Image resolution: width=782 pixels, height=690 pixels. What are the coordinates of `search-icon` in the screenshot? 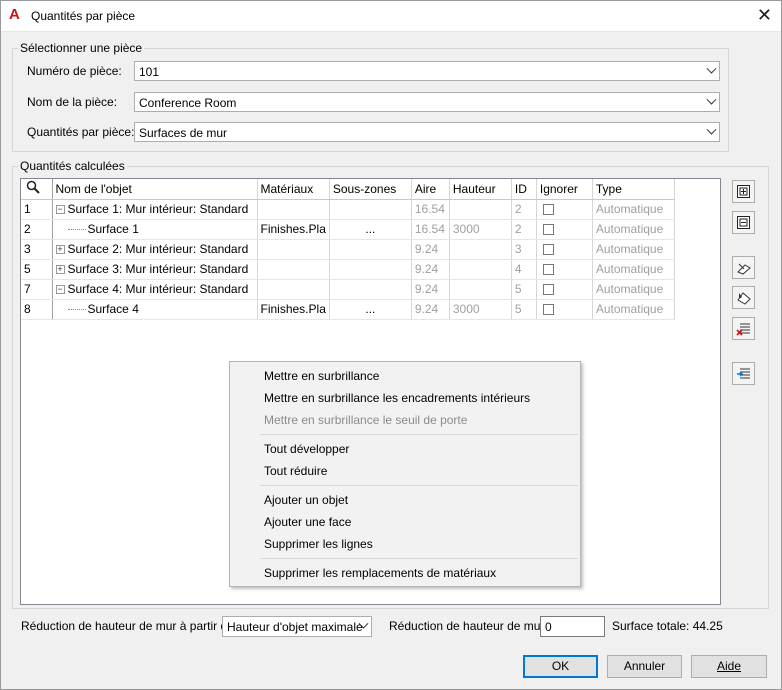 It's located at (33, 187).